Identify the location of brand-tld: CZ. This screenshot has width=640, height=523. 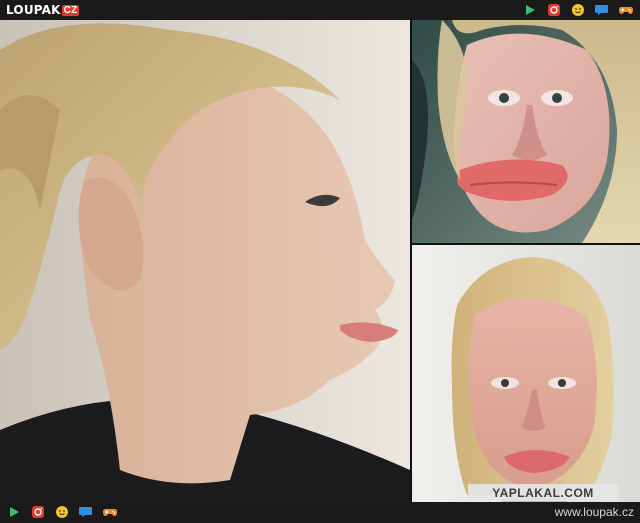
(70, 10).